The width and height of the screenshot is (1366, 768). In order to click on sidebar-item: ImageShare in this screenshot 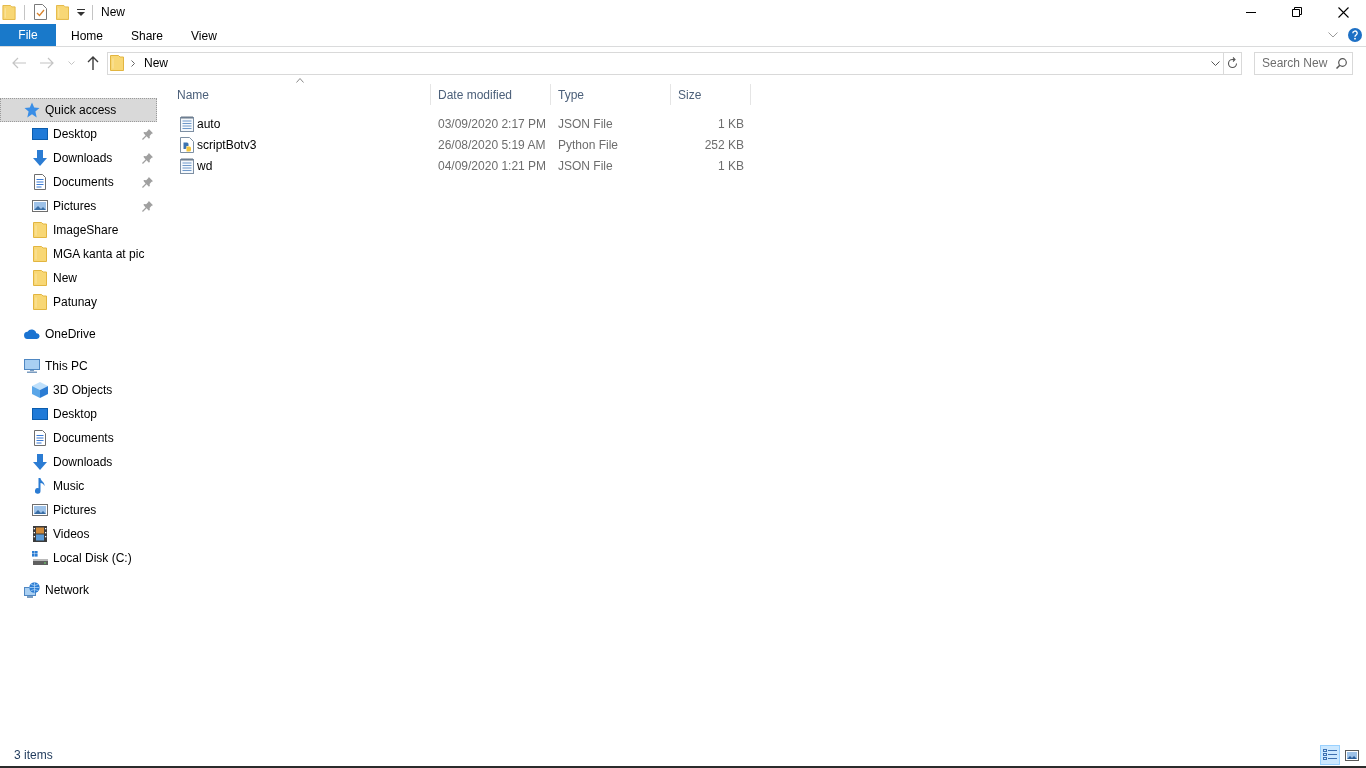, I will do `click(78, 230)`.